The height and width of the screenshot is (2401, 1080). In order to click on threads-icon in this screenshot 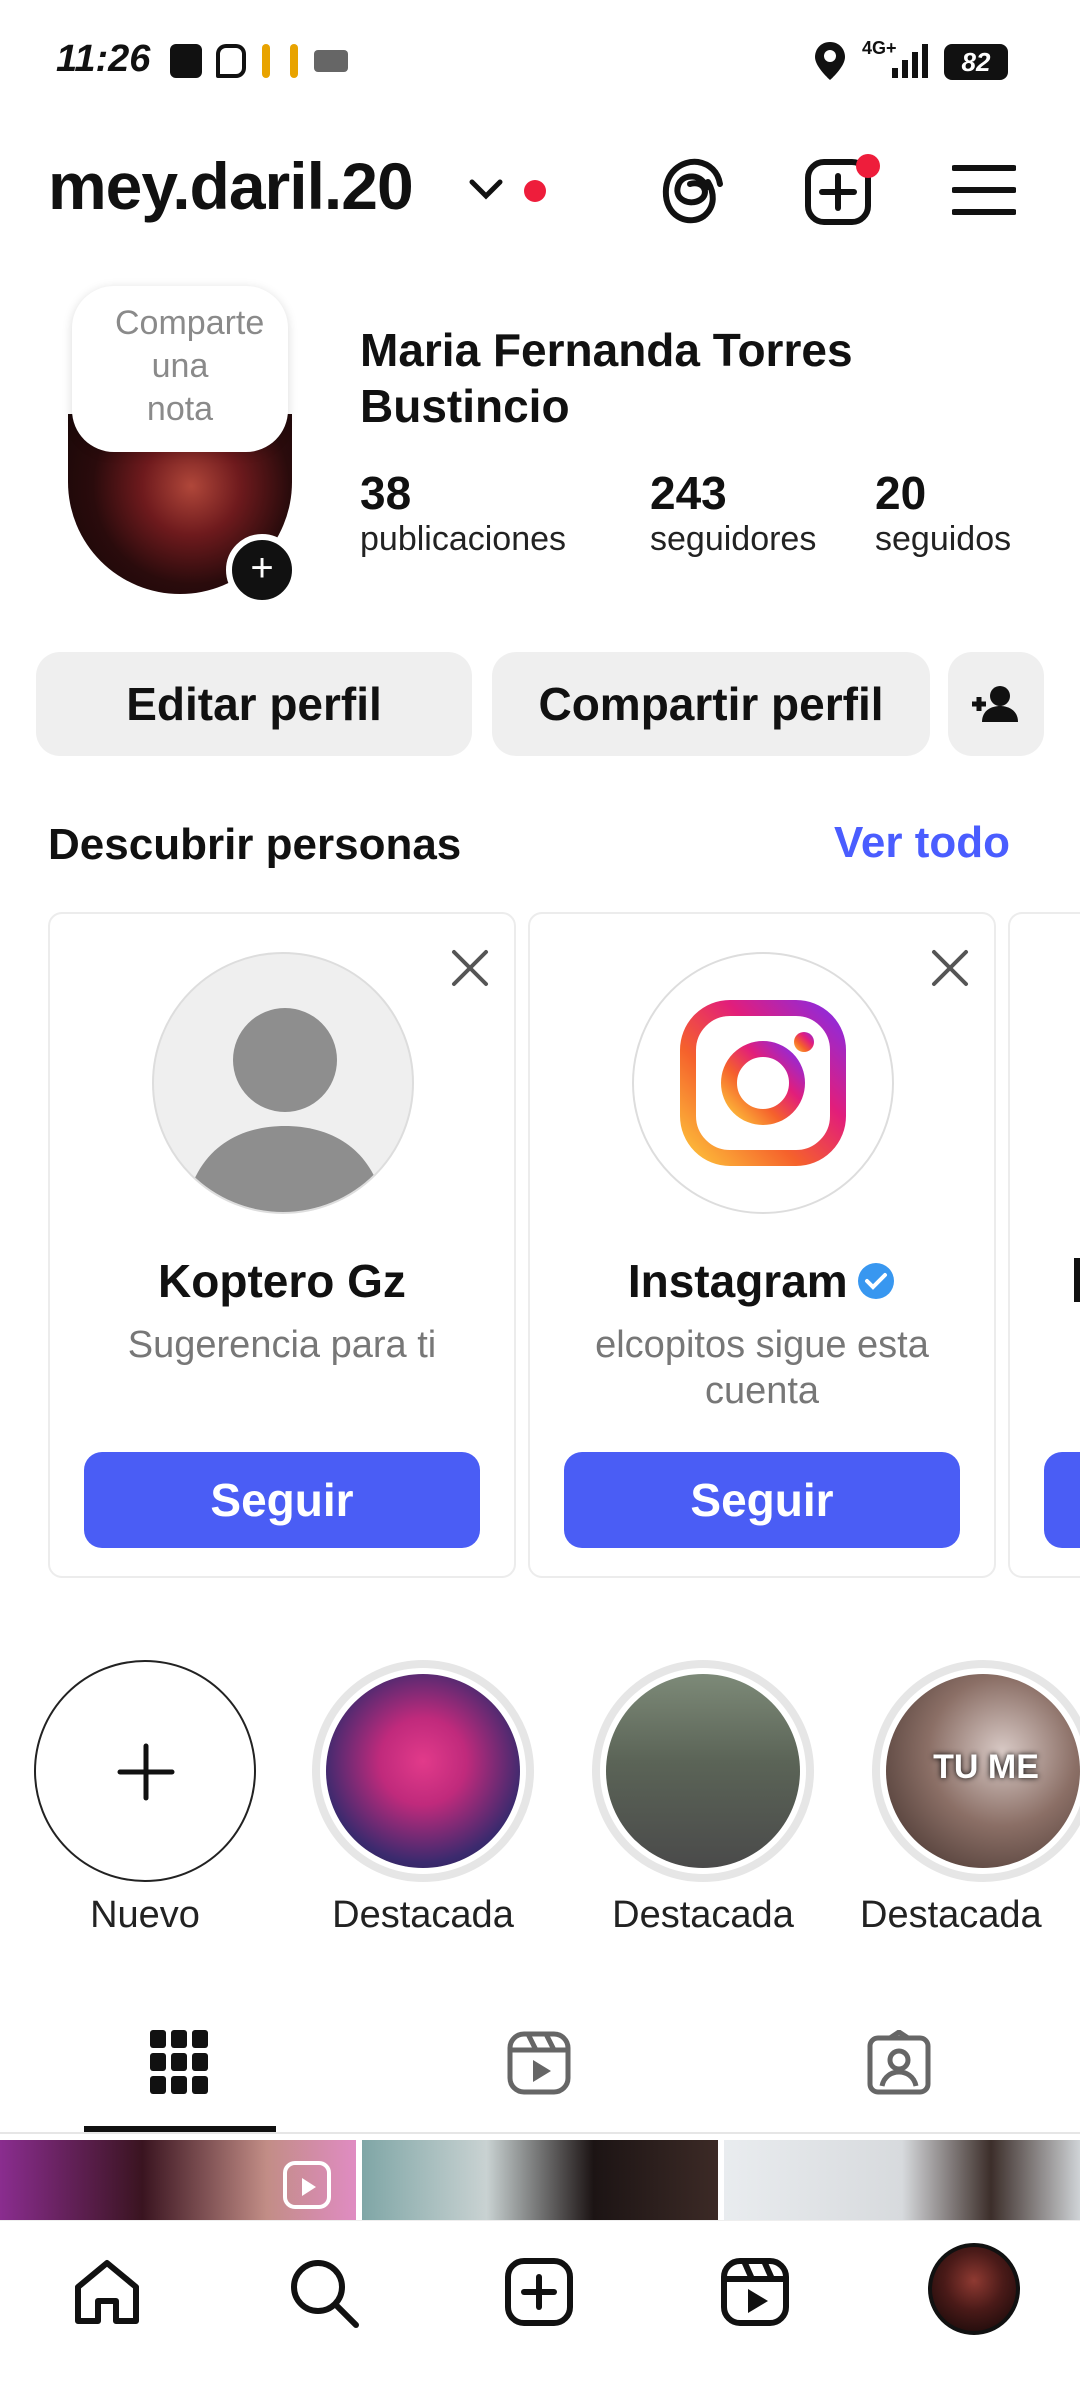, I will do `click(693, 191)`.